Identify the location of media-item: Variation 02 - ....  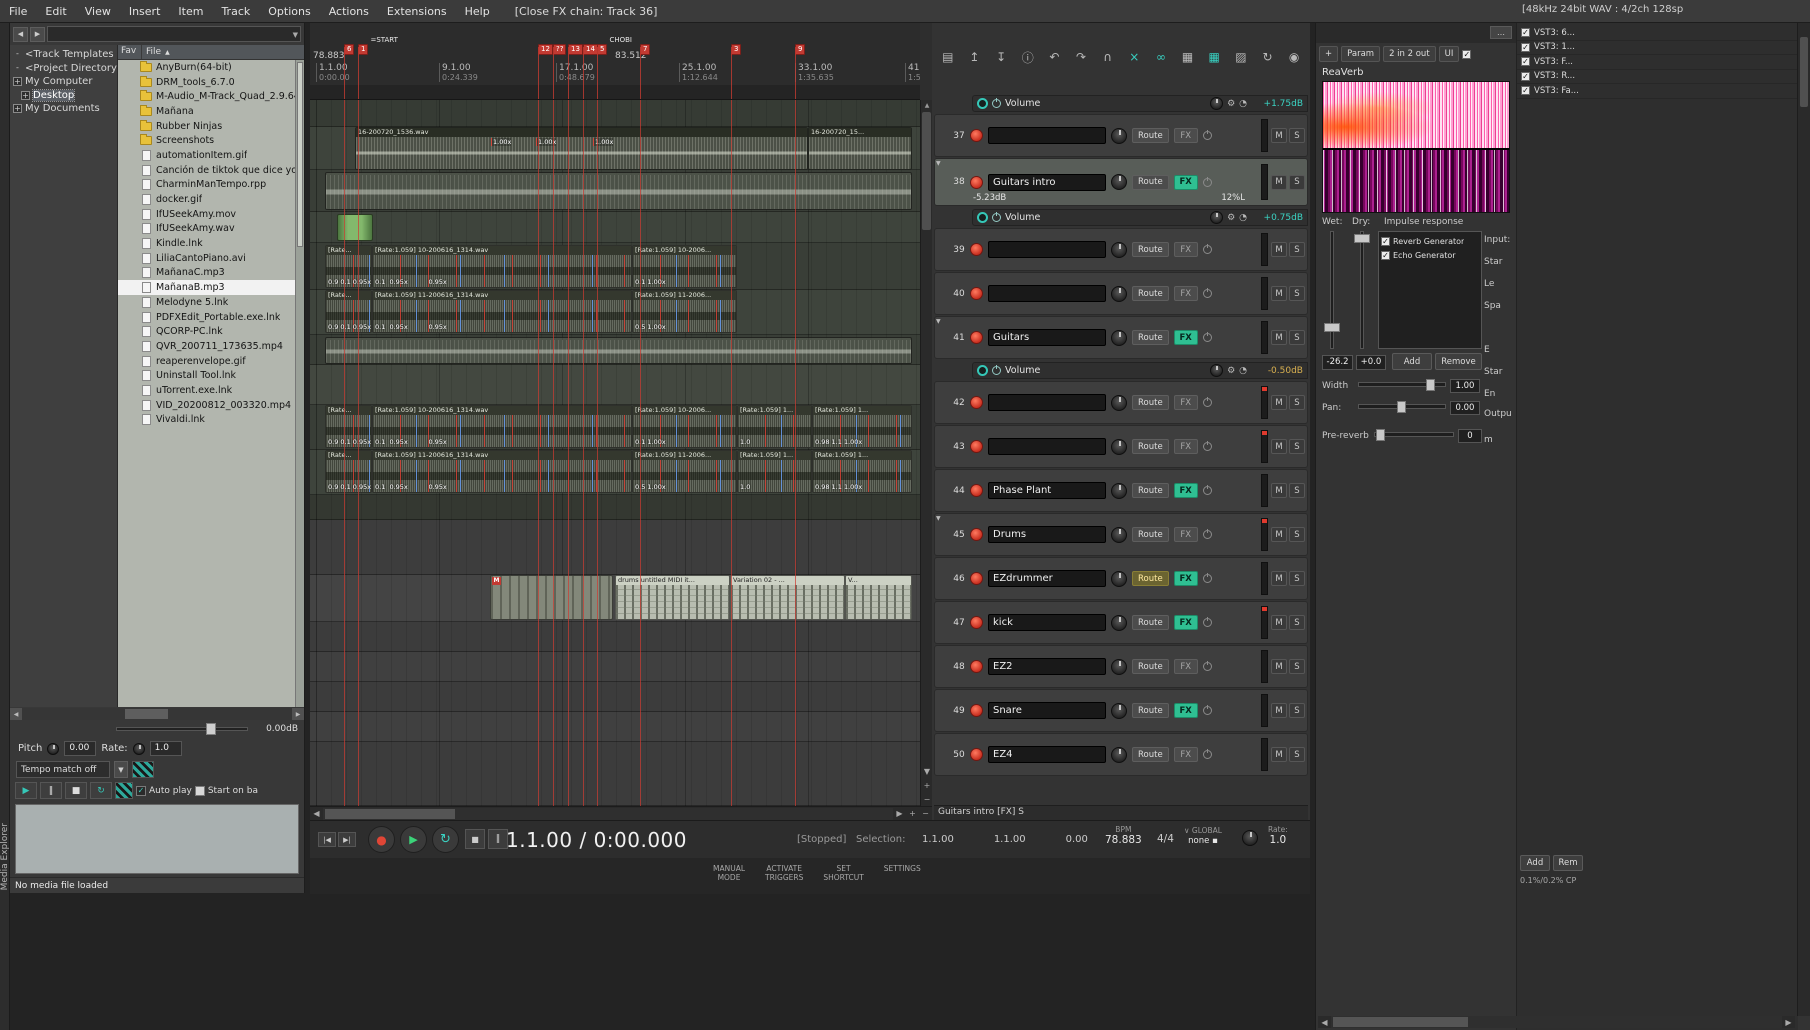
(787, 597).